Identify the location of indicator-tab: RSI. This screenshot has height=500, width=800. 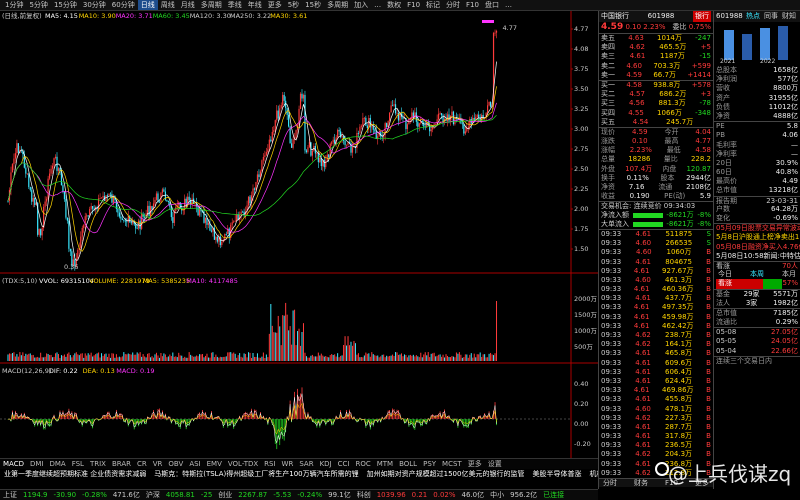
(269, 464).